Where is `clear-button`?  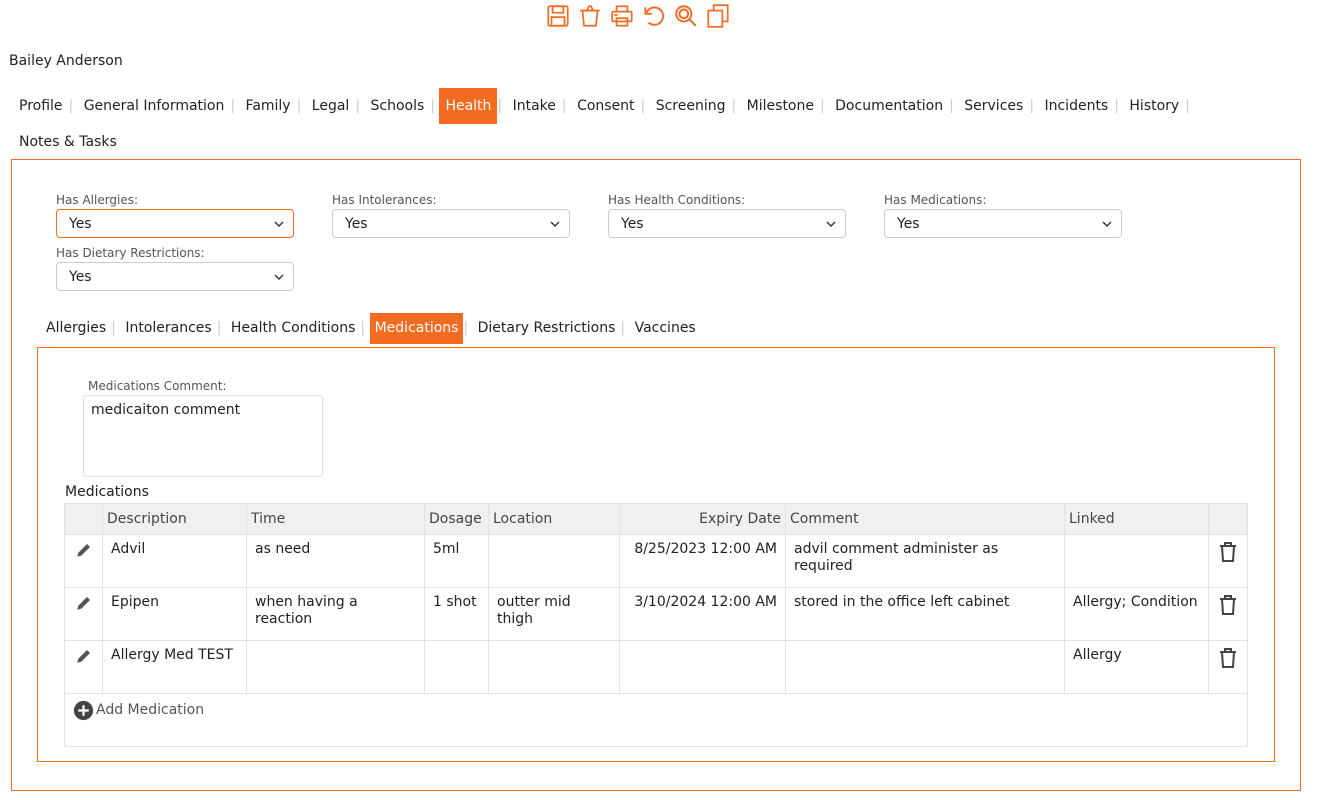 clear-button is located at coordinates (590, 16).